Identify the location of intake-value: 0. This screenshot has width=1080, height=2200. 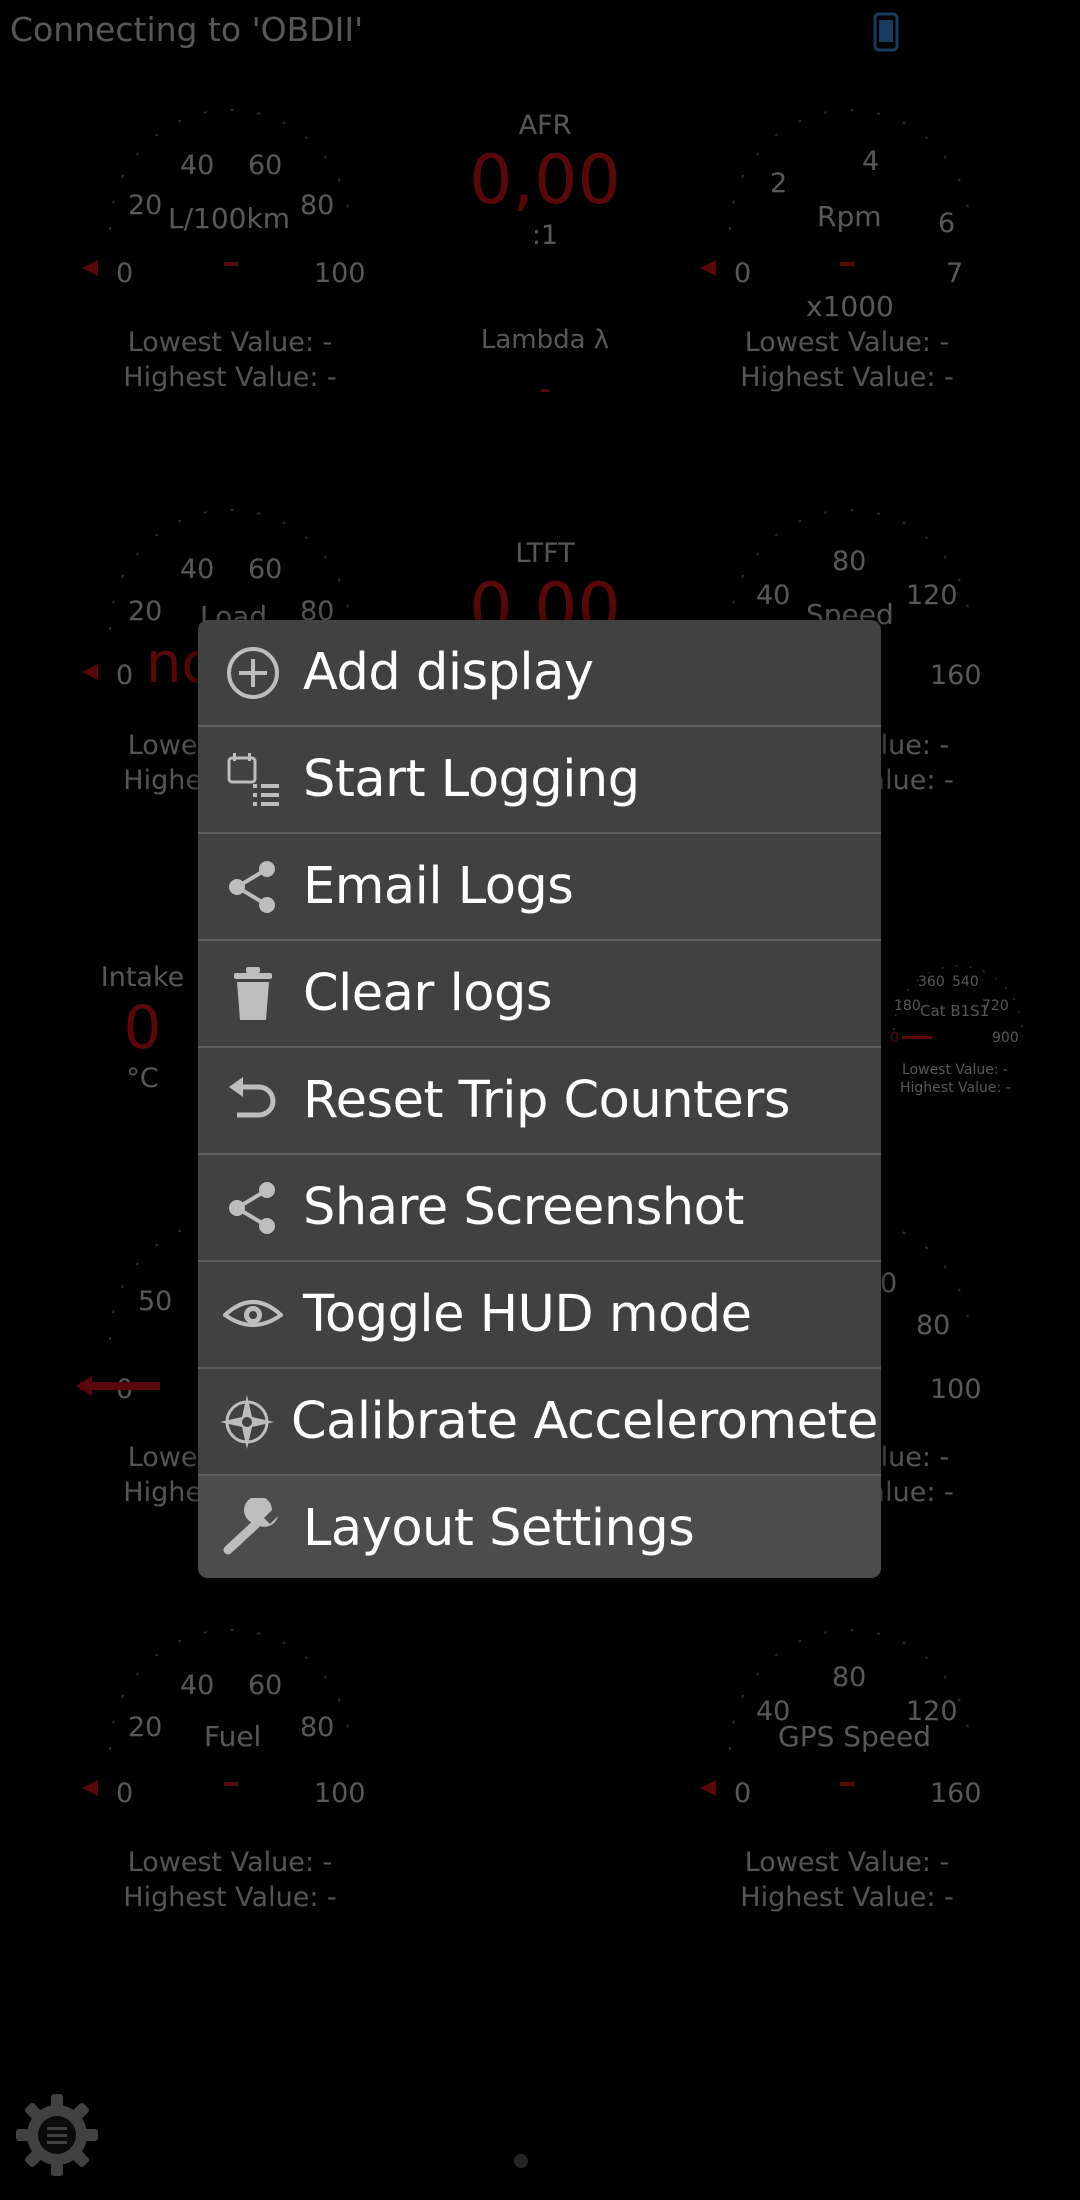
(142, 1028).